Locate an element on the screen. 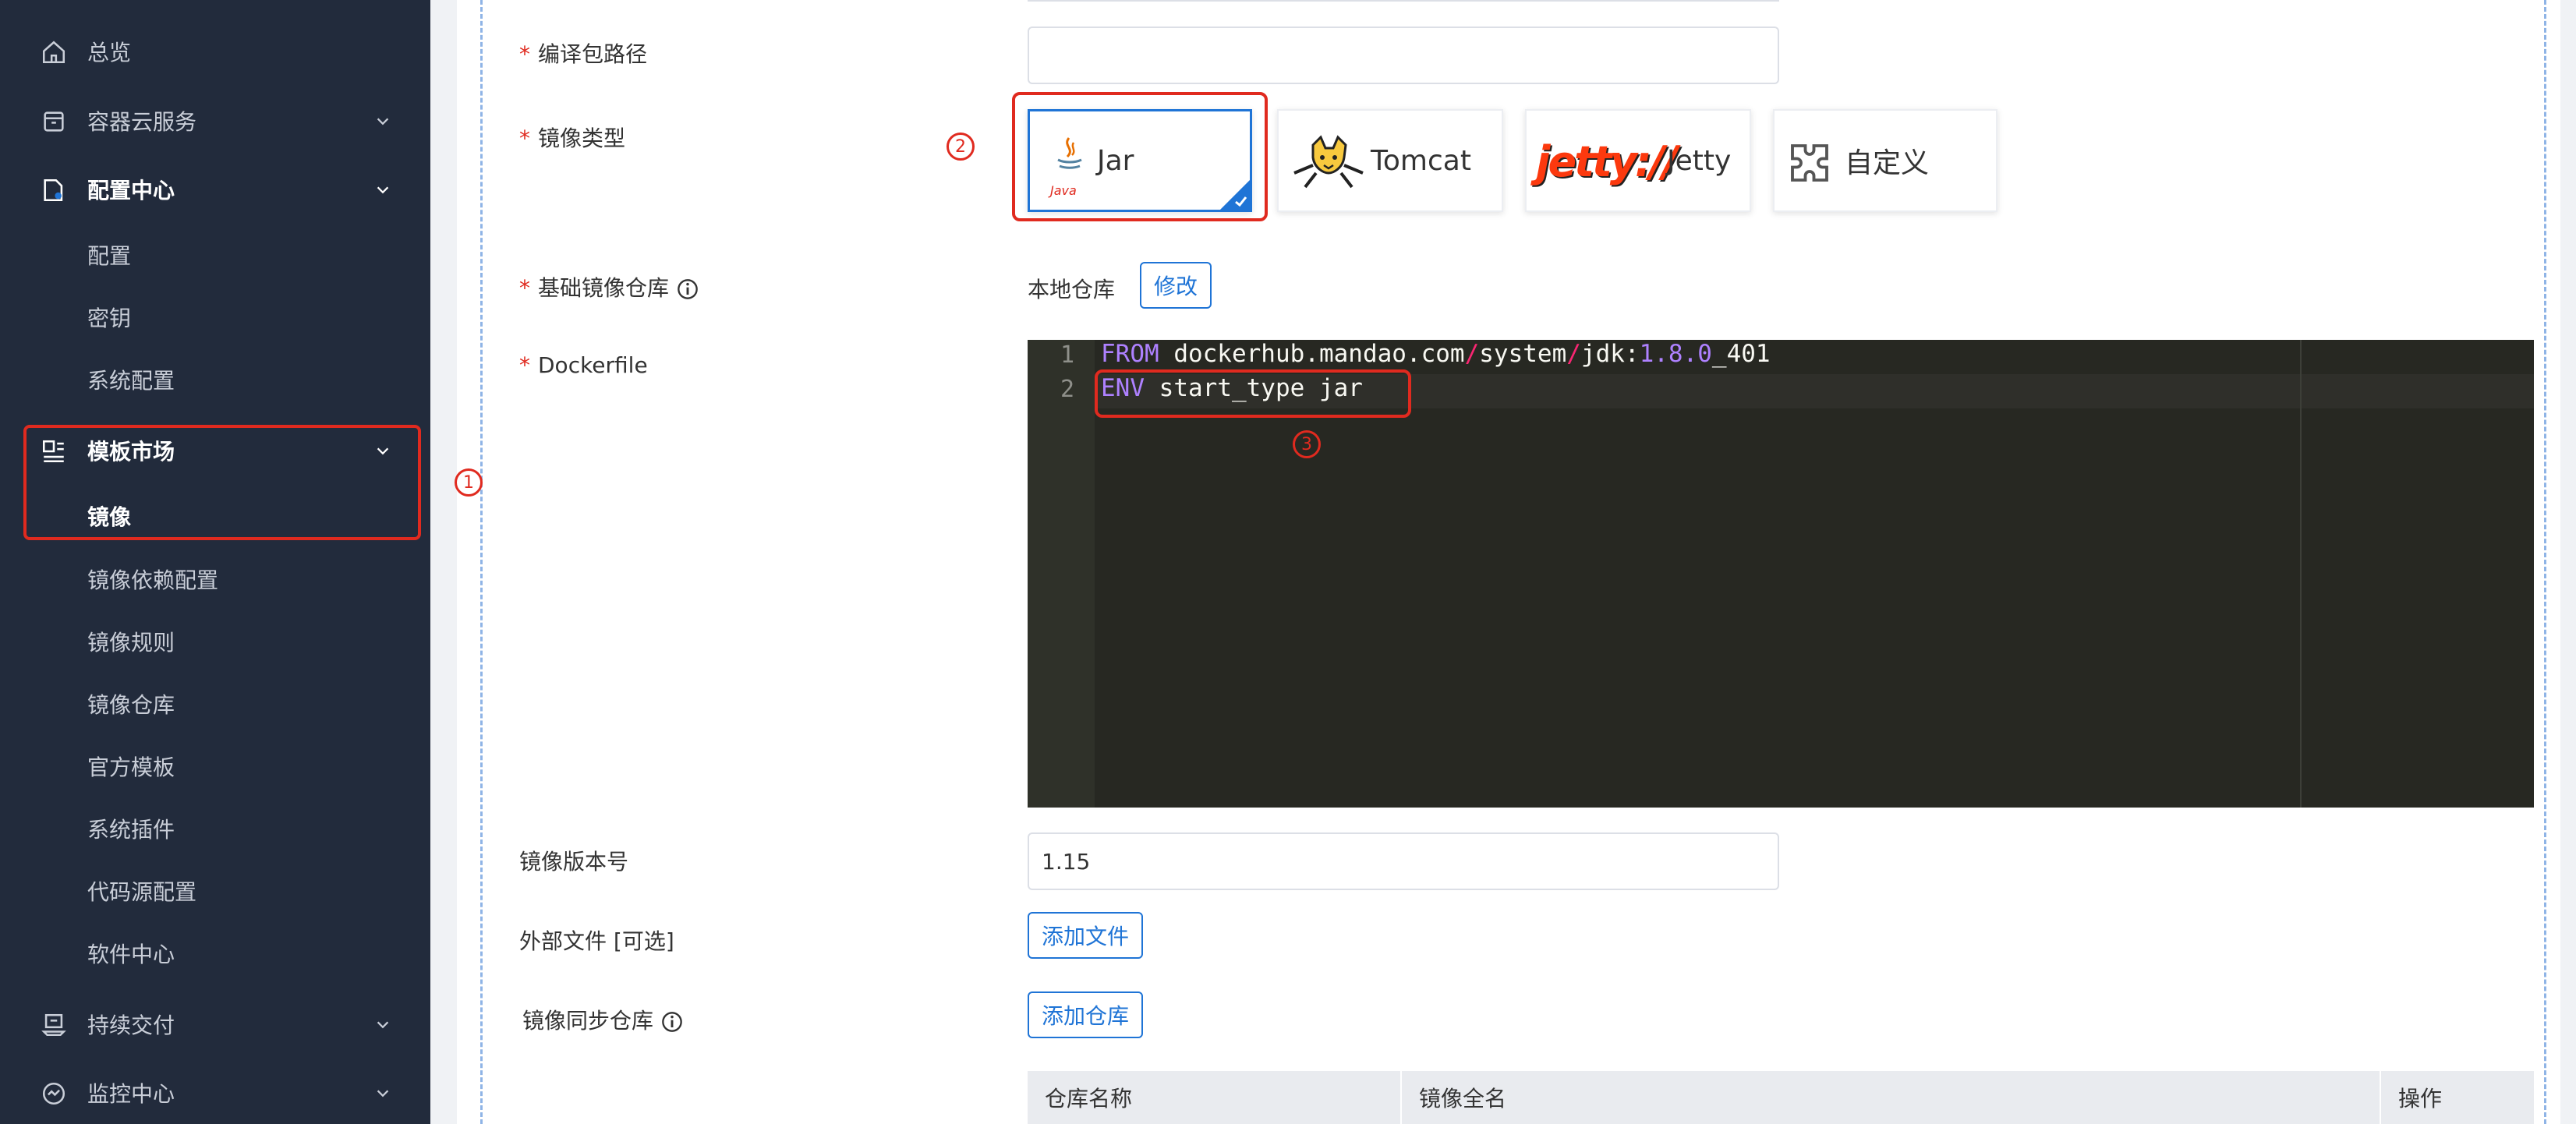 The height and width of the screenshot is (1124, 2576). sidebar-subitem-config: 配置 is located at coordinates (215, 255).